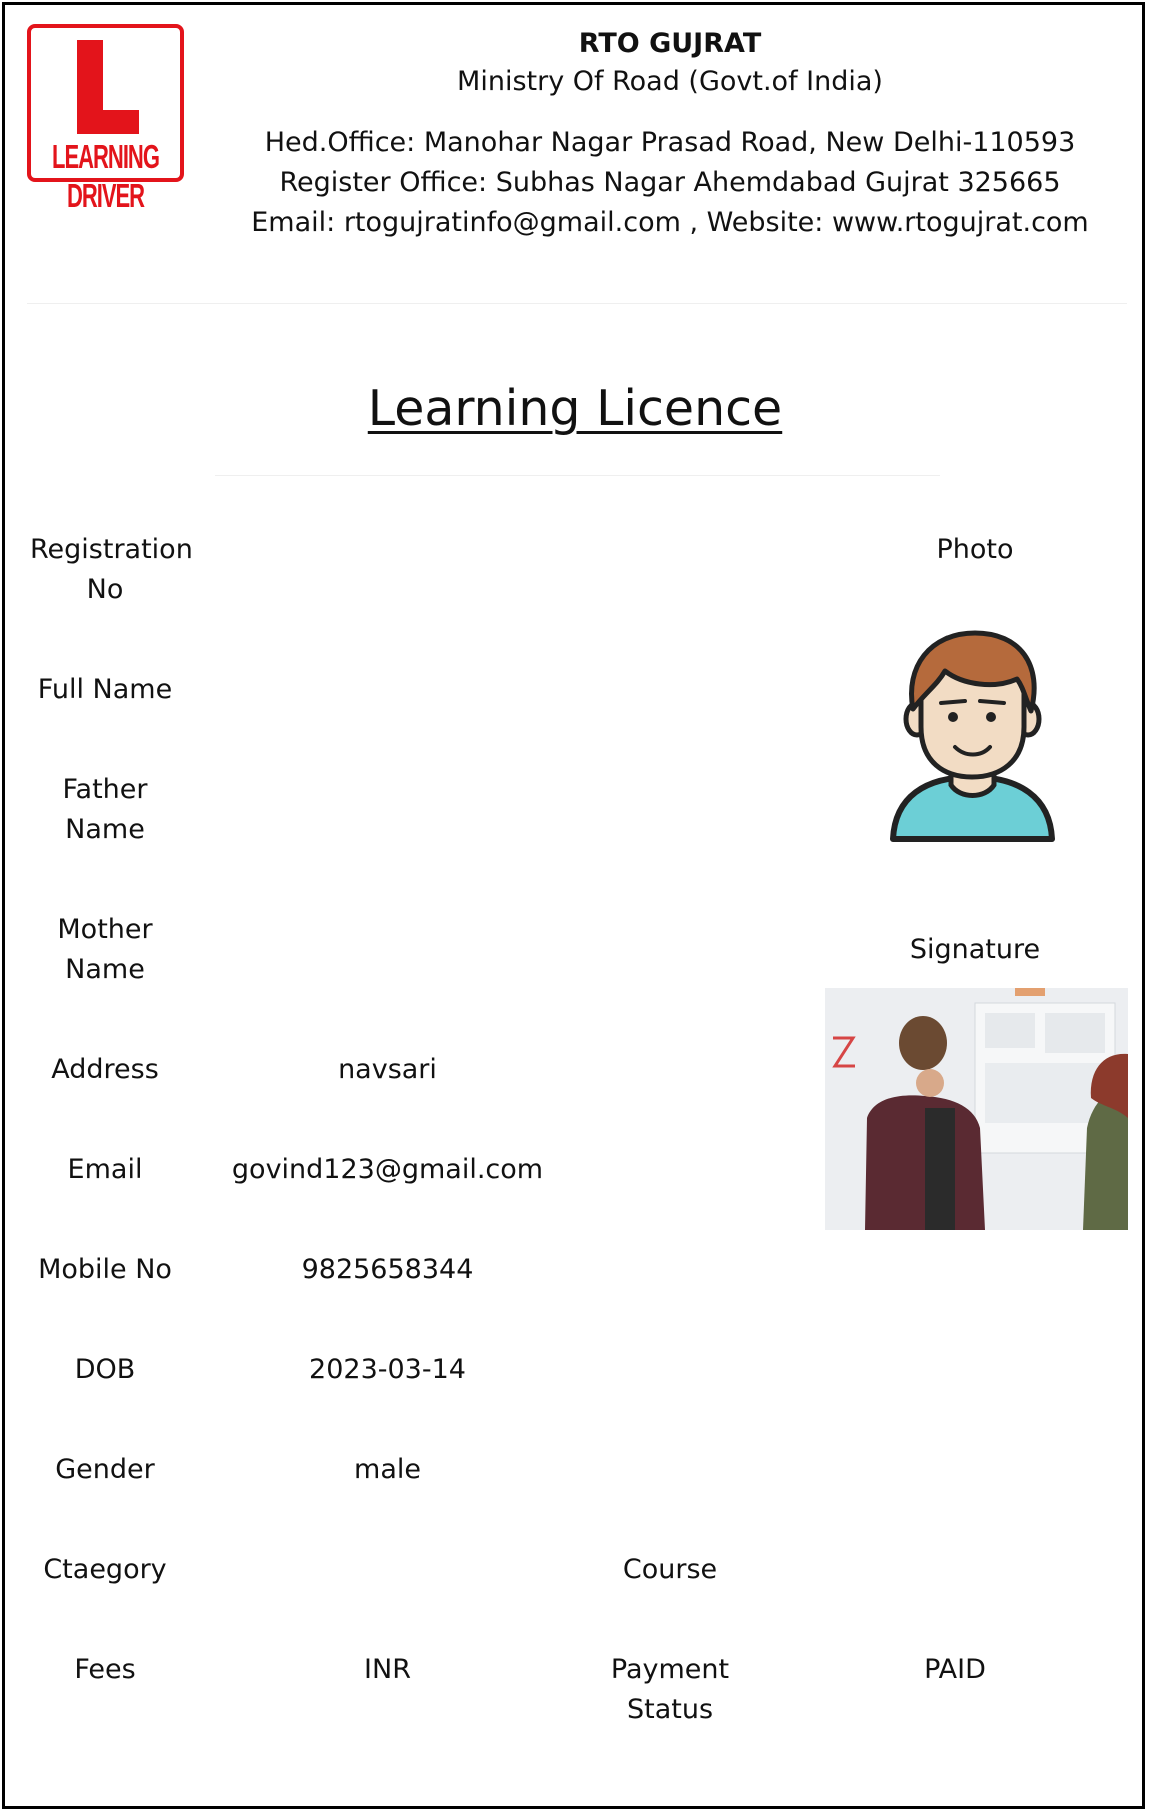 The image size is (1151, 1815). Describe the element at coordinates (105, 949) in the screenshot. I see `label-mother-name: Mother Name` at that location.